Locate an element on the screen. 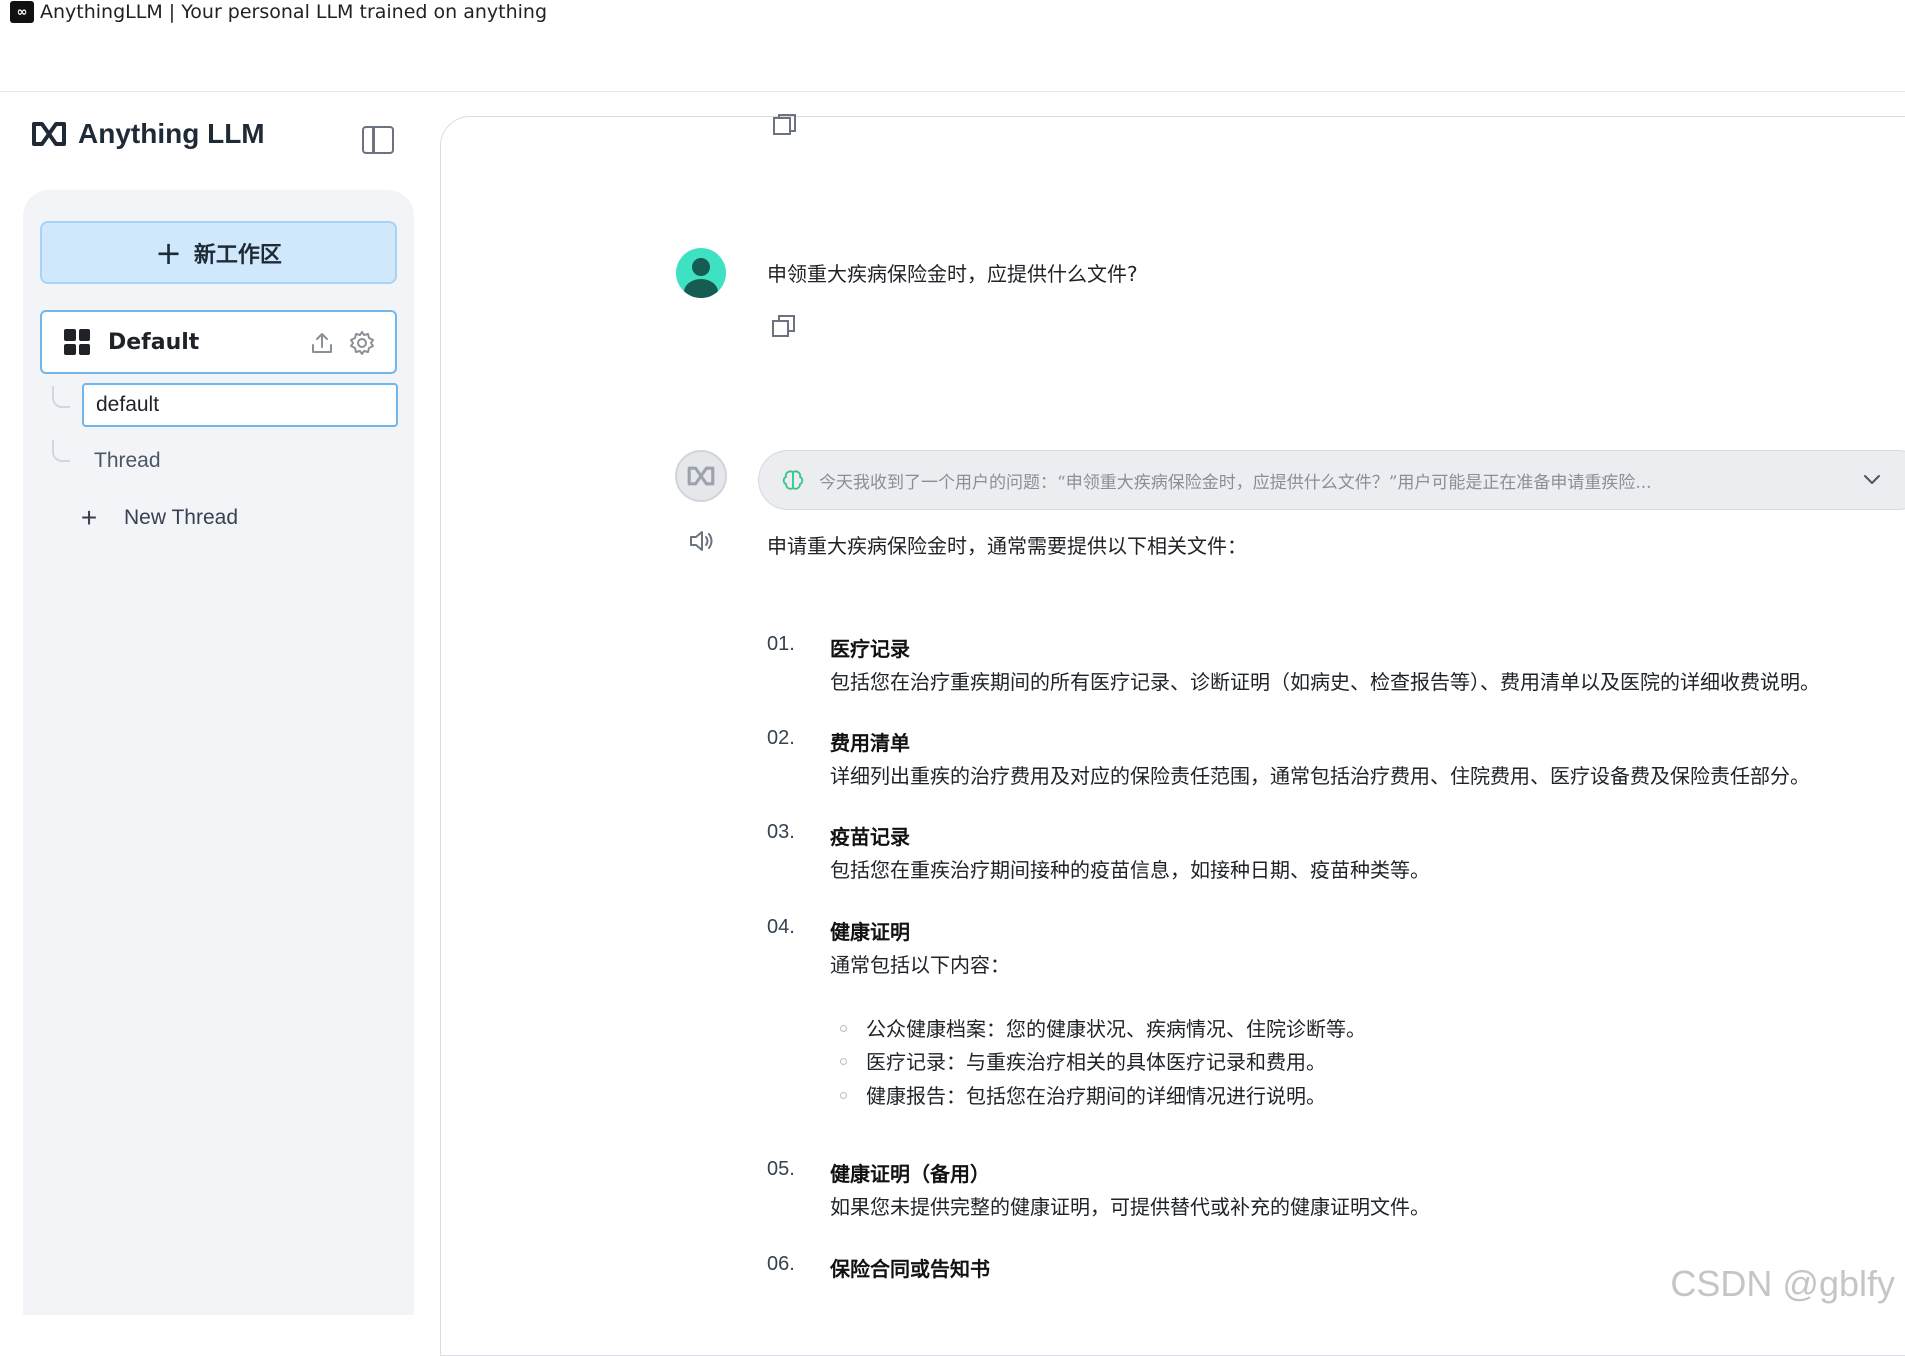  new-thread-button: + New Thread is located at coordinates (155, 518).